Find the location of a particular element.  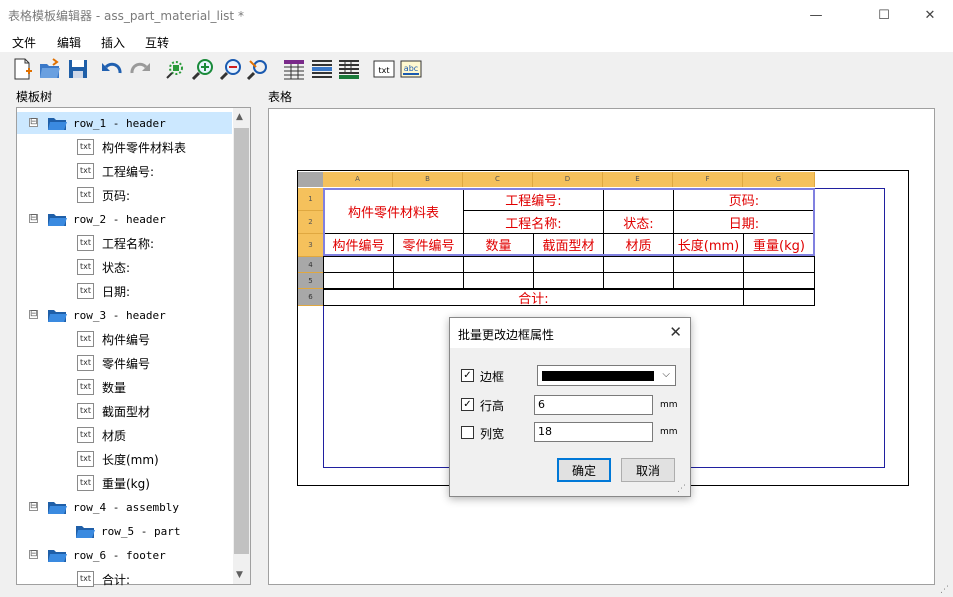

tree-text-node: txt 材质 is located at coordinates (101, 435).